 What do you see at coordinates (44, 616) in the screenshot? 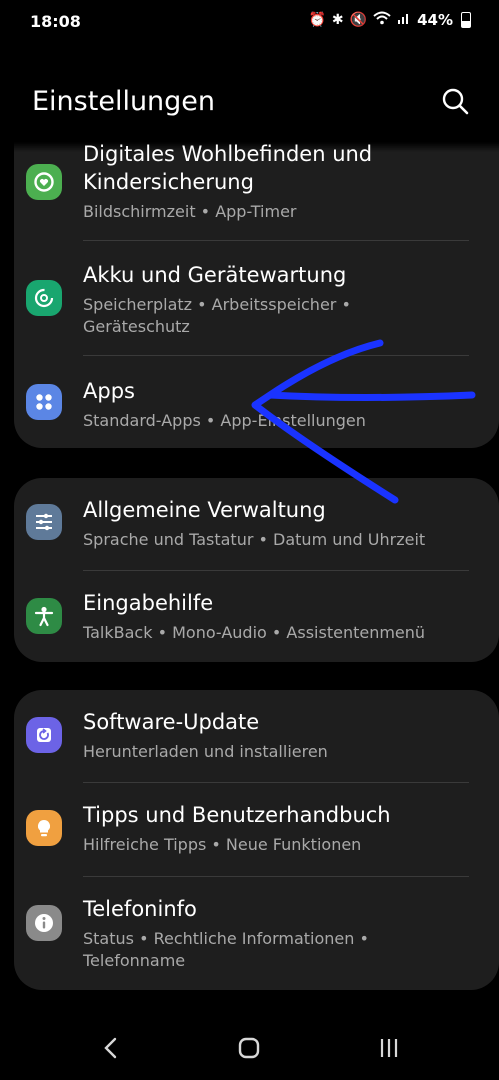
I see `person-icon` at bounding box center [44, 616].